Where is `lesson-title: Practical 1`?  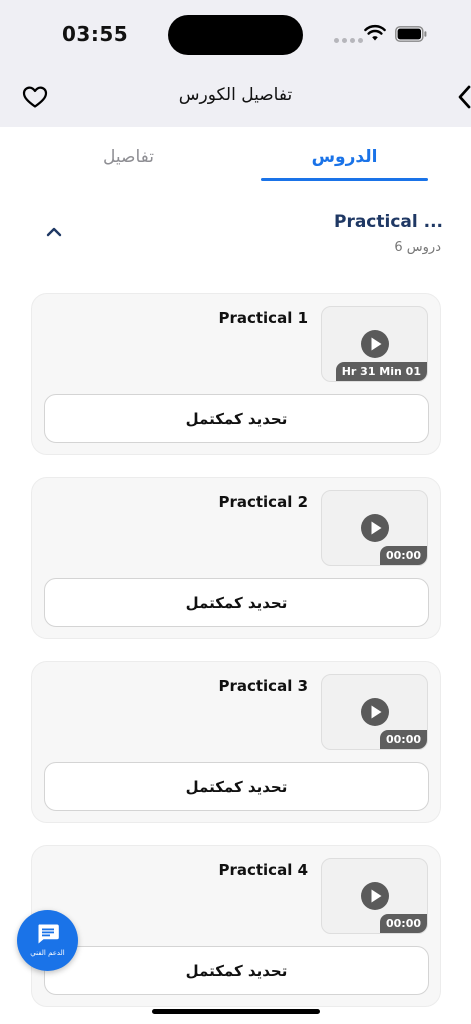
lesson-title: Practical 1 is located at coordinates (263, 318).